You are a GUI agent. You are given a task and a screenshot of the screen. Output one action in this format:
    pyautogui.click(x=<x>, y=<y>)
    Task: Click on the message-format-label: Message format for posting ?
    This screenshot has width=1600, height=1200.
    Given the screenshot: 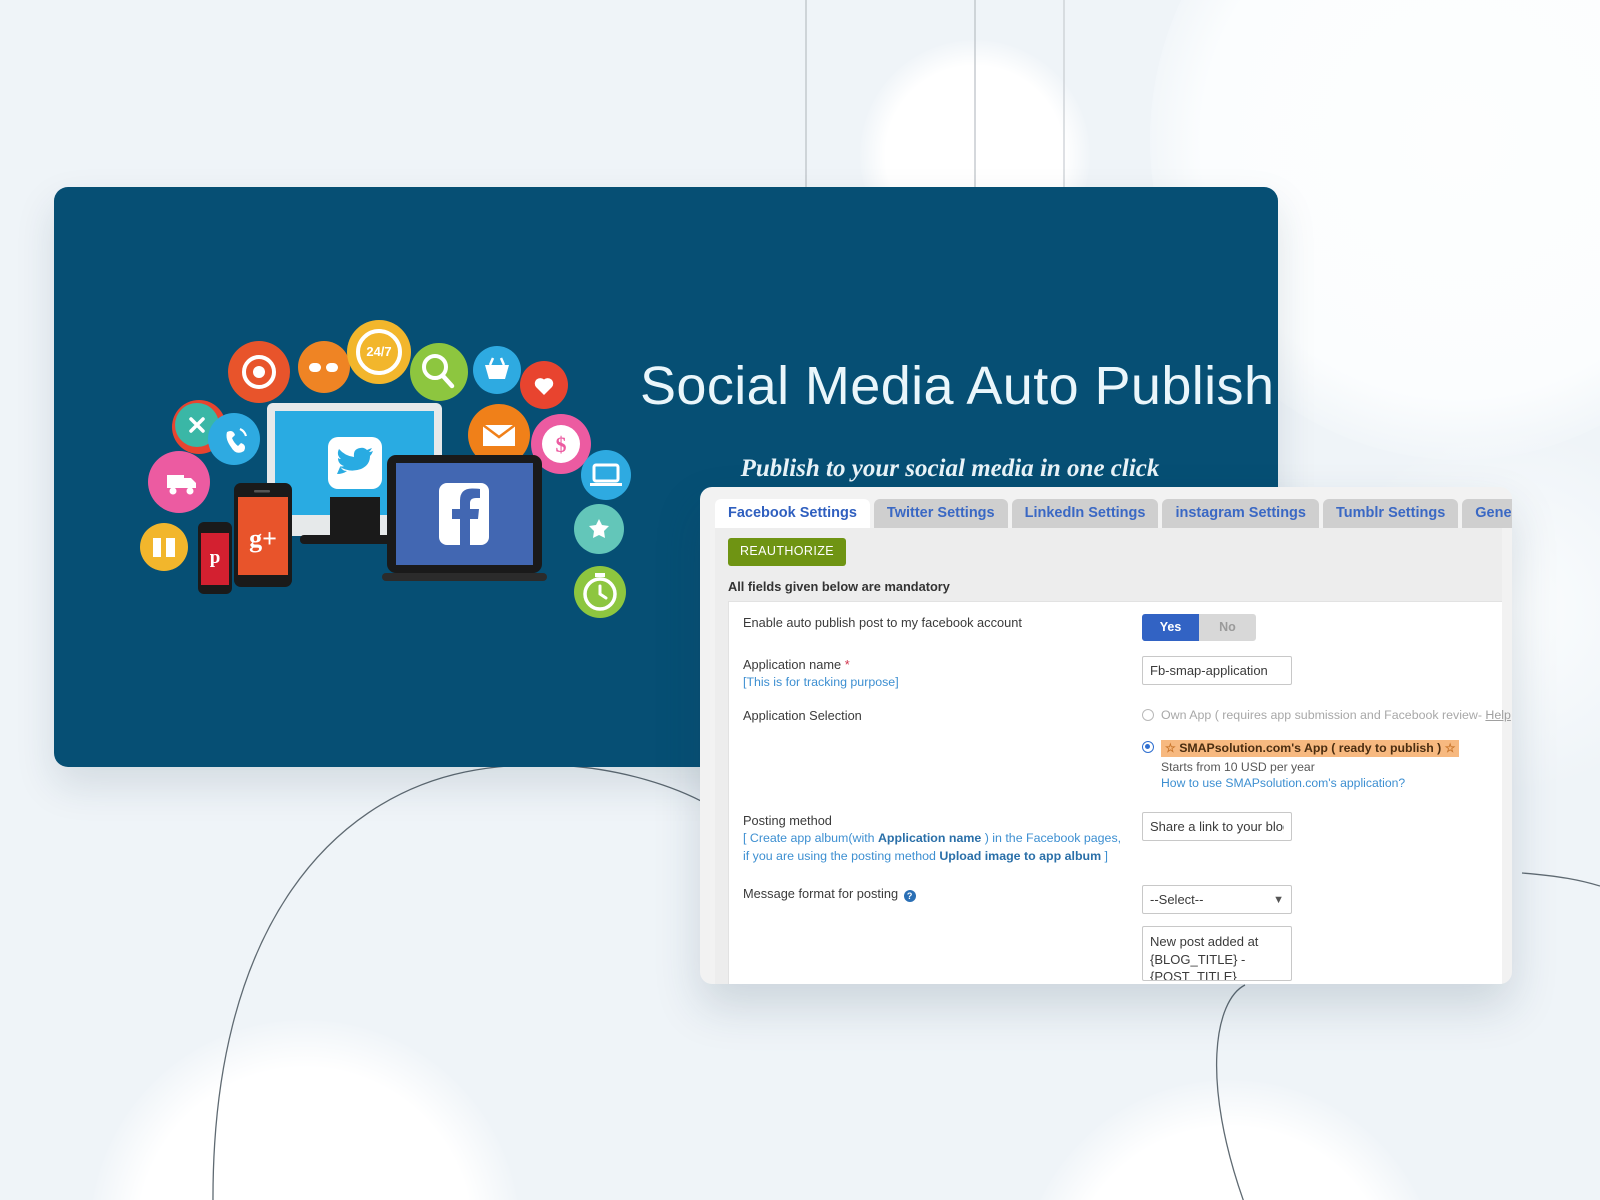 What is the action you would take?
    pyautogui.click(x=935, y=894)
    